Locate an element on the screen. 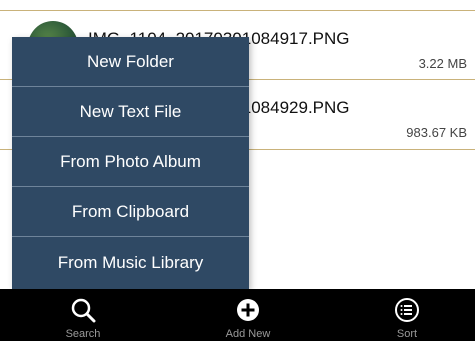  tab-search: Search is located at coordinates (83, 315).